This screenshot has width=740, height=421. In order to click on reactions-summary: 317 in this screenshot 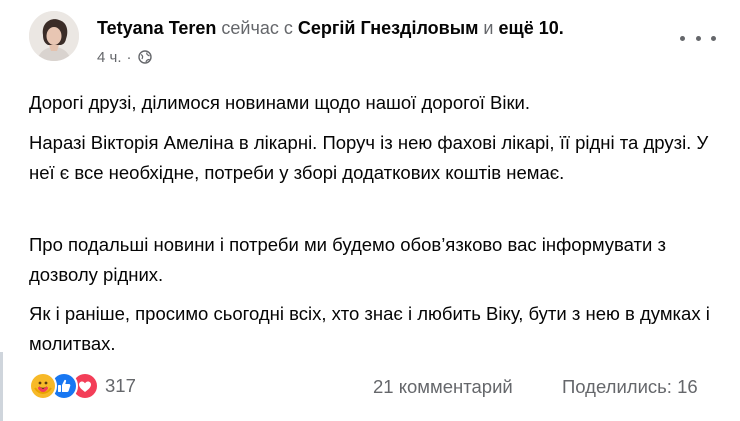, I will do `click(82, 386)`.